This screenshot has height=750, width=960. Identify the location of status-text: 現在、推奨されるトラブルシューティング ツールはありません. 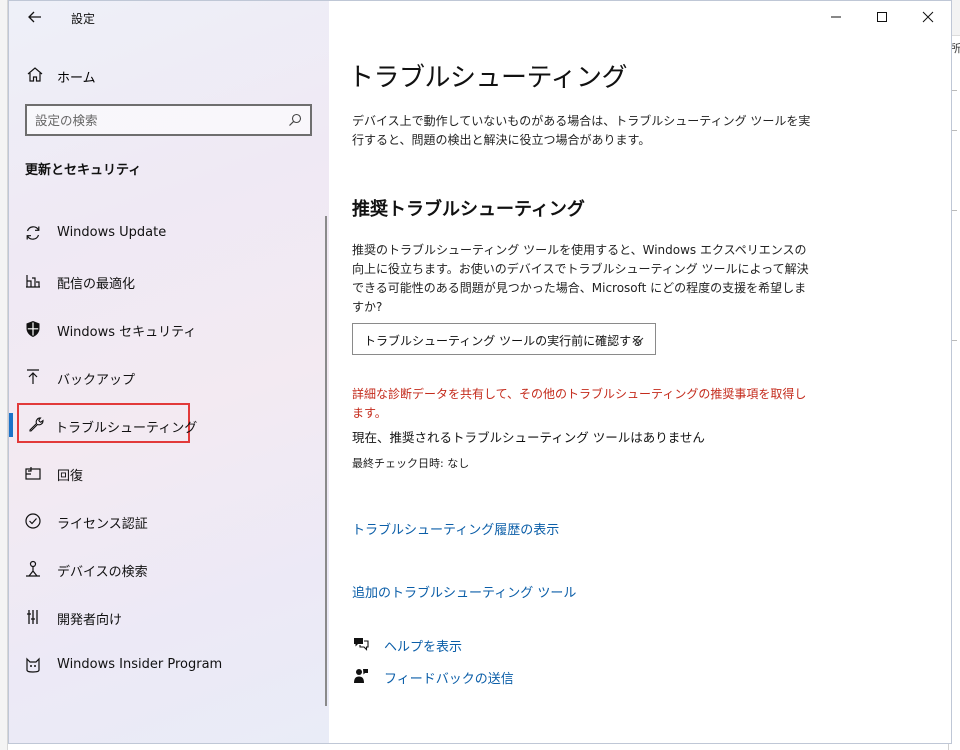
(528, 437).